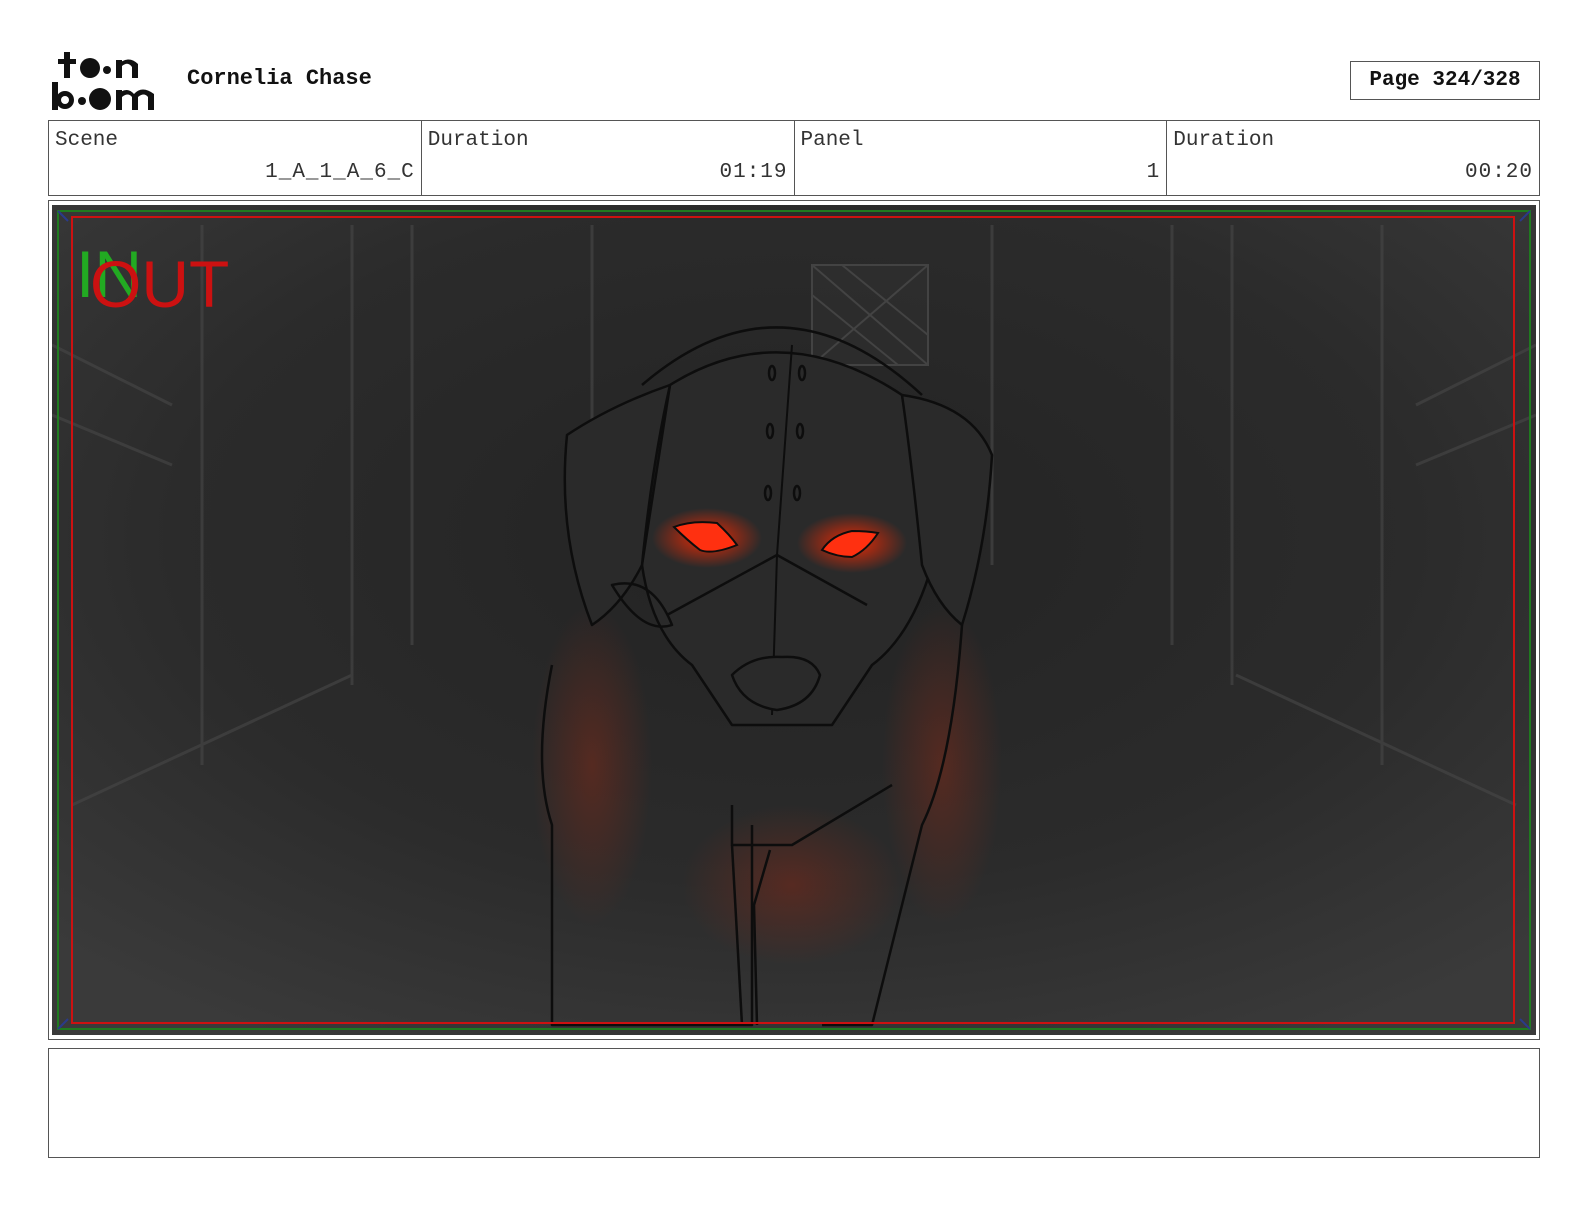  Describe the element at coordinates (608, 158) in the screenshot. I see `scene-duration-cell: Duration 01:19` at that location.